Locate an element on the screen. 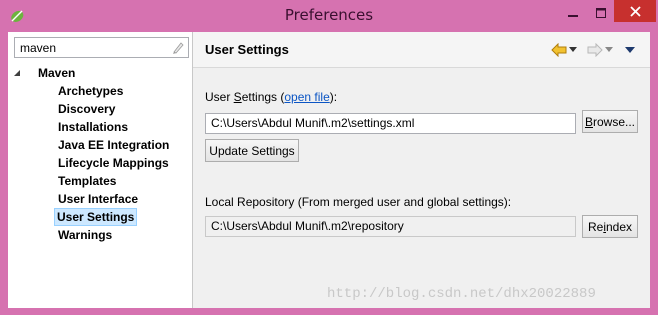 The width and height of the screenshot is (658, 315). collapse-arrow-icon is located at coordinates (17, 73).